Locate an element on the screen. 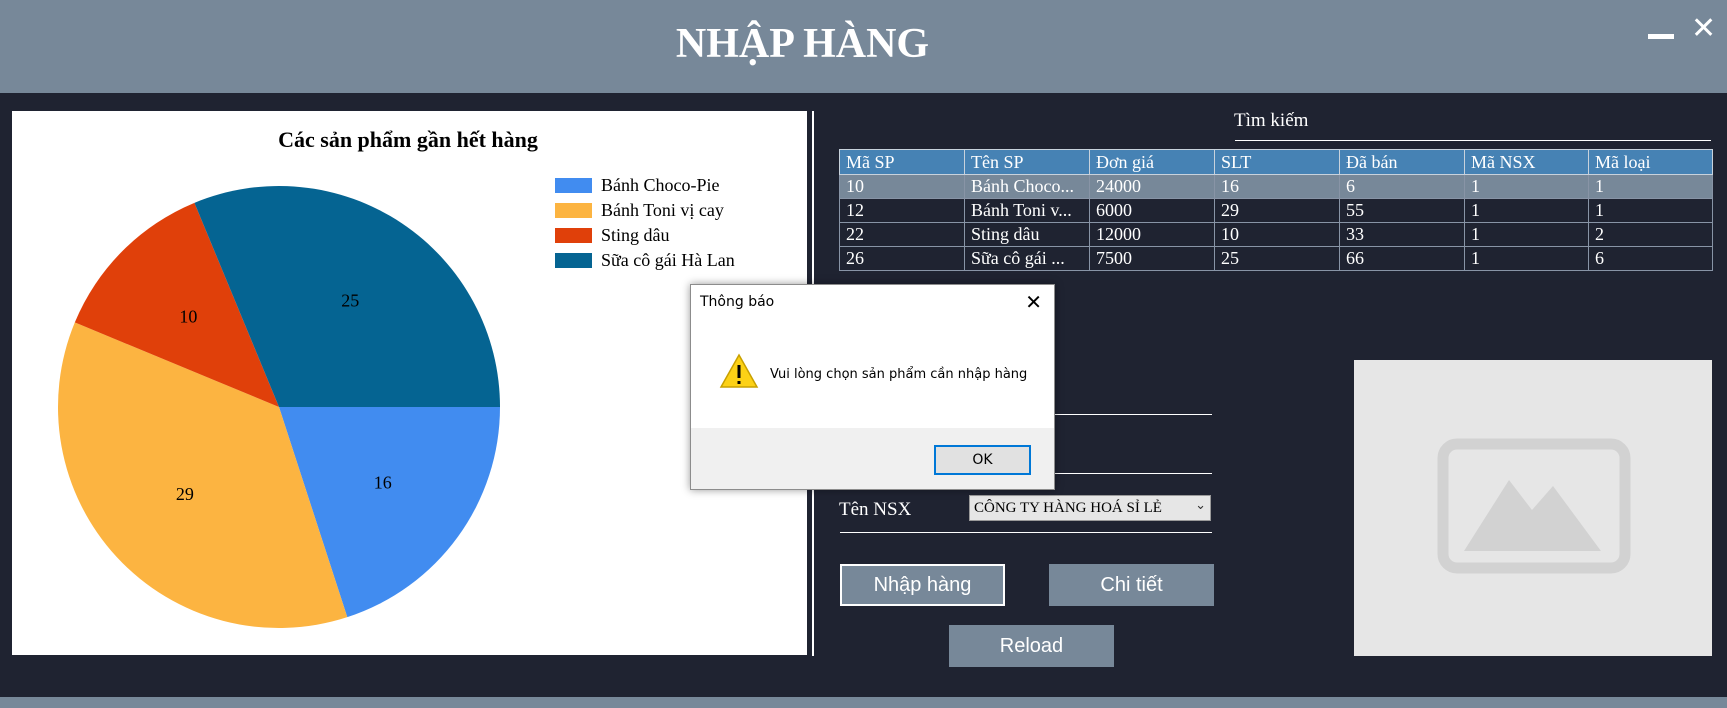 The width and height of the screenshot is (1727, 708). table-cell: 66 is located at coordinates (1402, 258).